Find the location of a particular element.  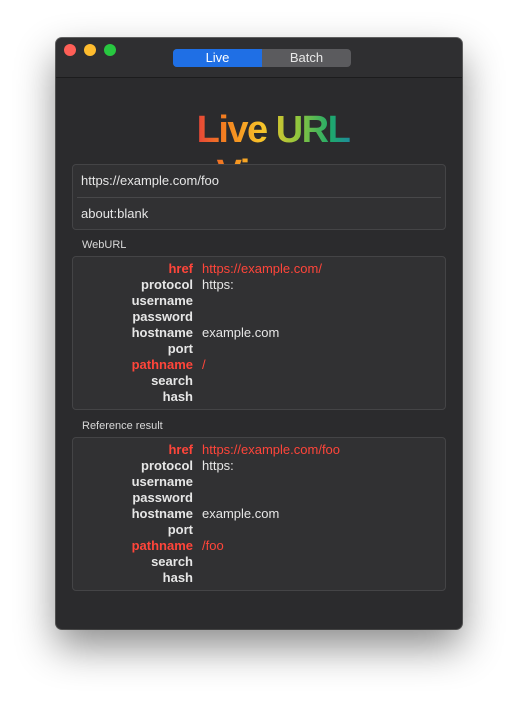

component-value: https://example.com/ is located at coordinates (262, 269).